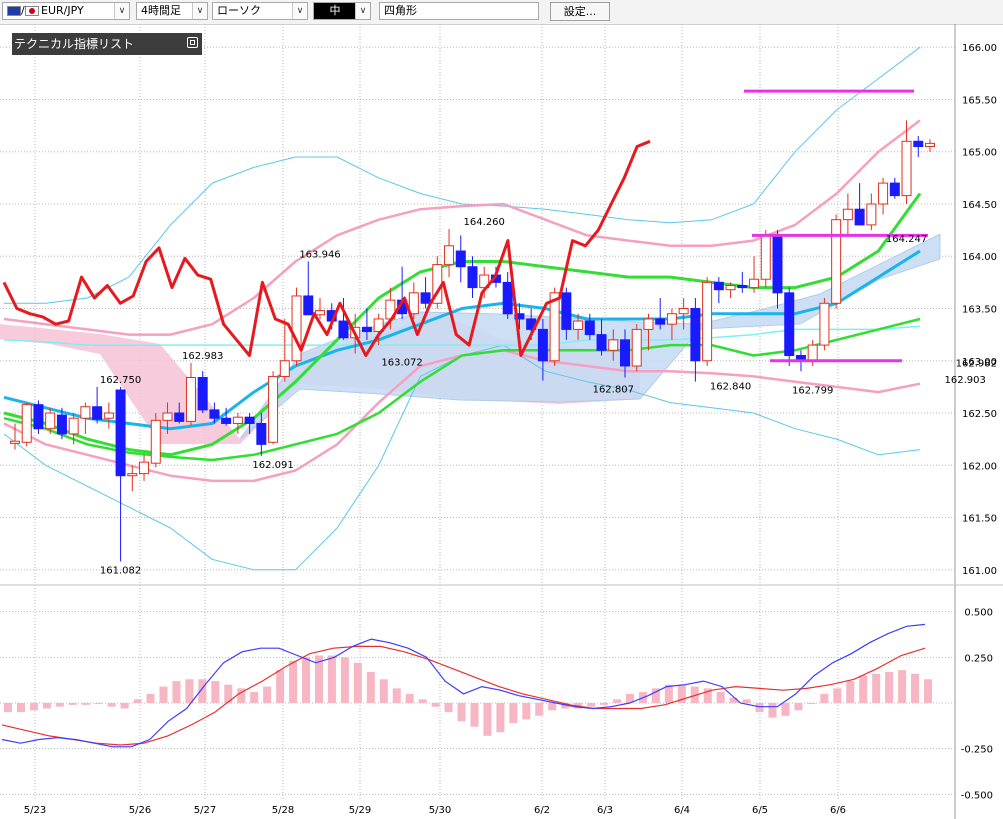 The image size is (1003, 819). I want to click on current-price-label: 162.982, so click(976, 364).